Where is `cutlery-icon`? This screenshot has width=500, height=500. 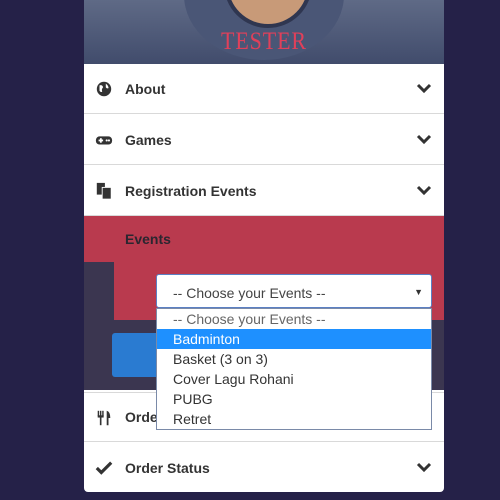 cutlery-icon is located at coordinates (104, 418).